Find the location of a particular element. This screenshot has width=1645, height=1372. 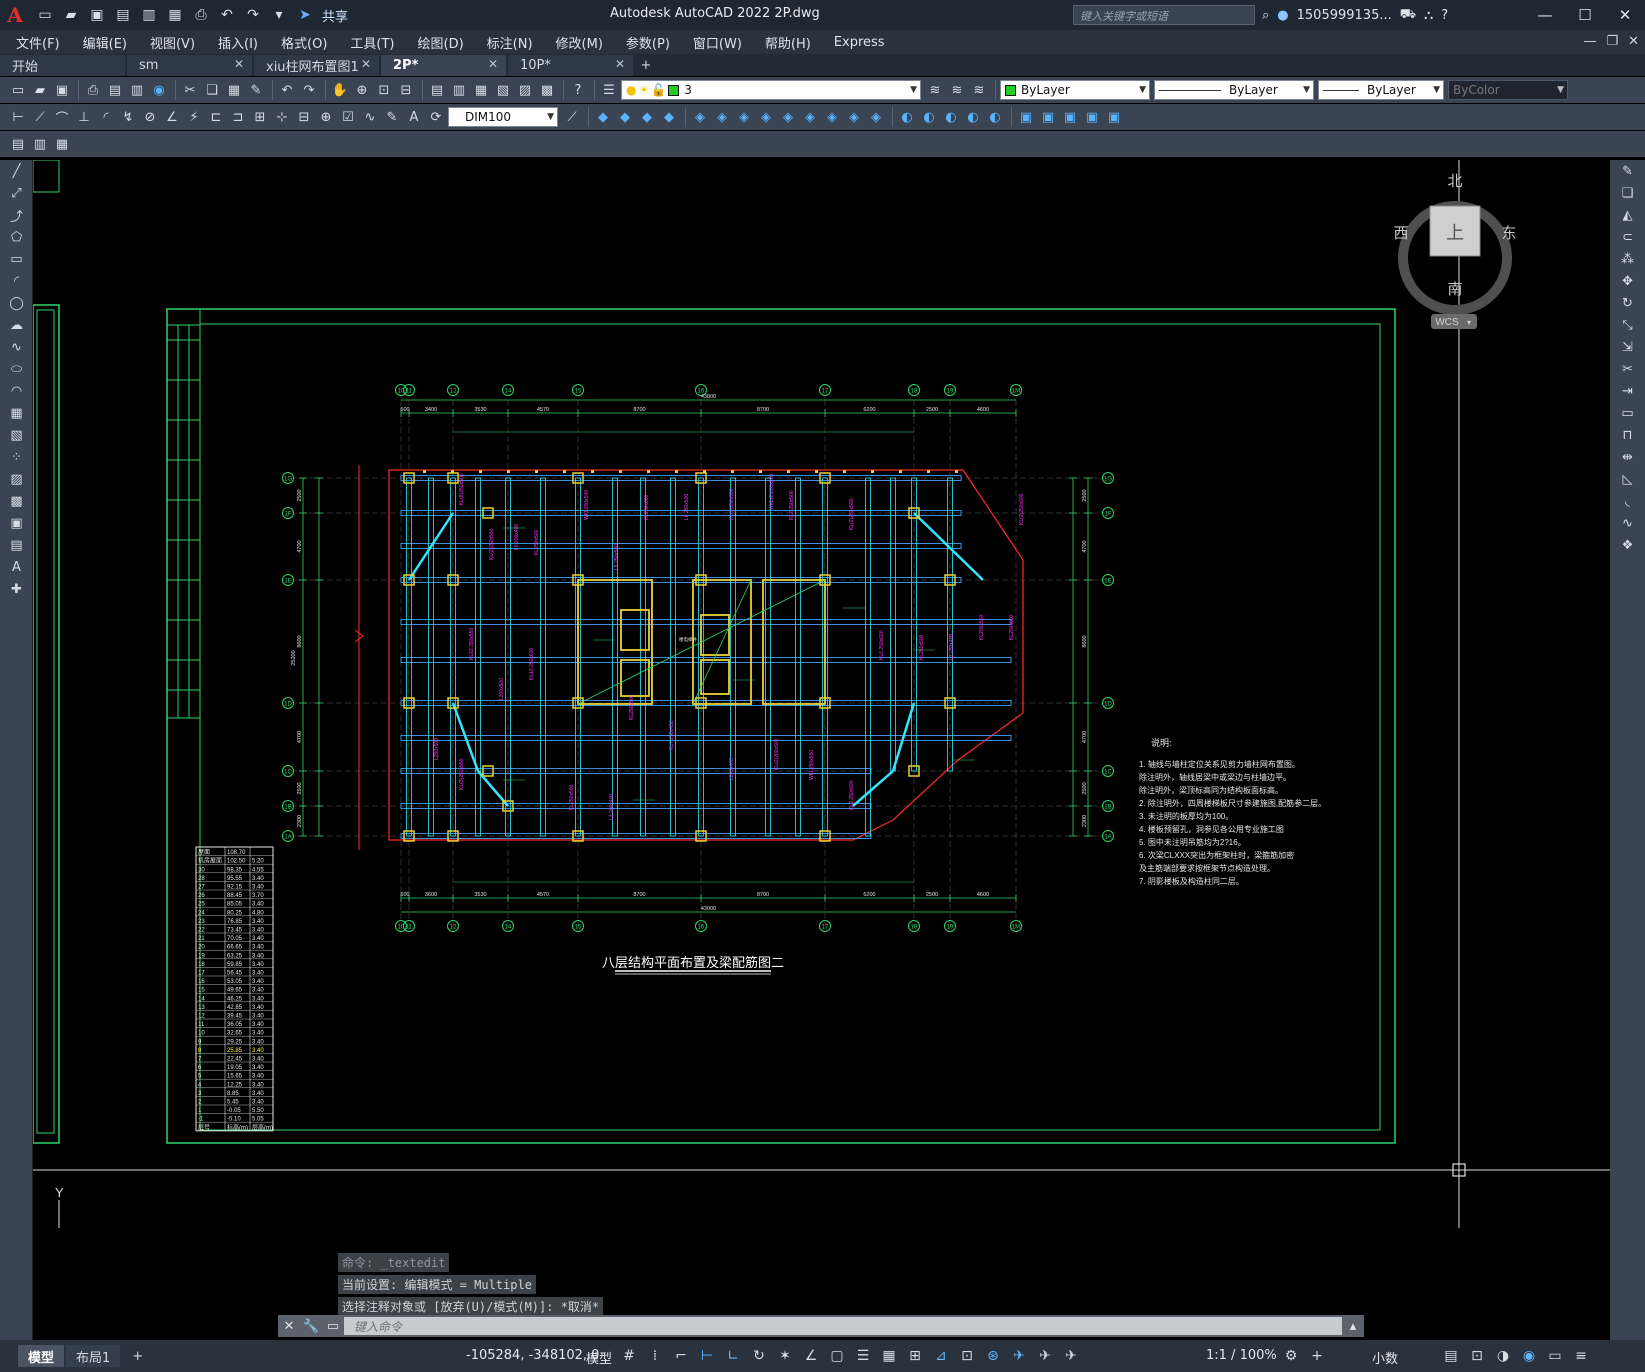

revision-cloud-icon: ☁ is located at coordinates (16, 325).